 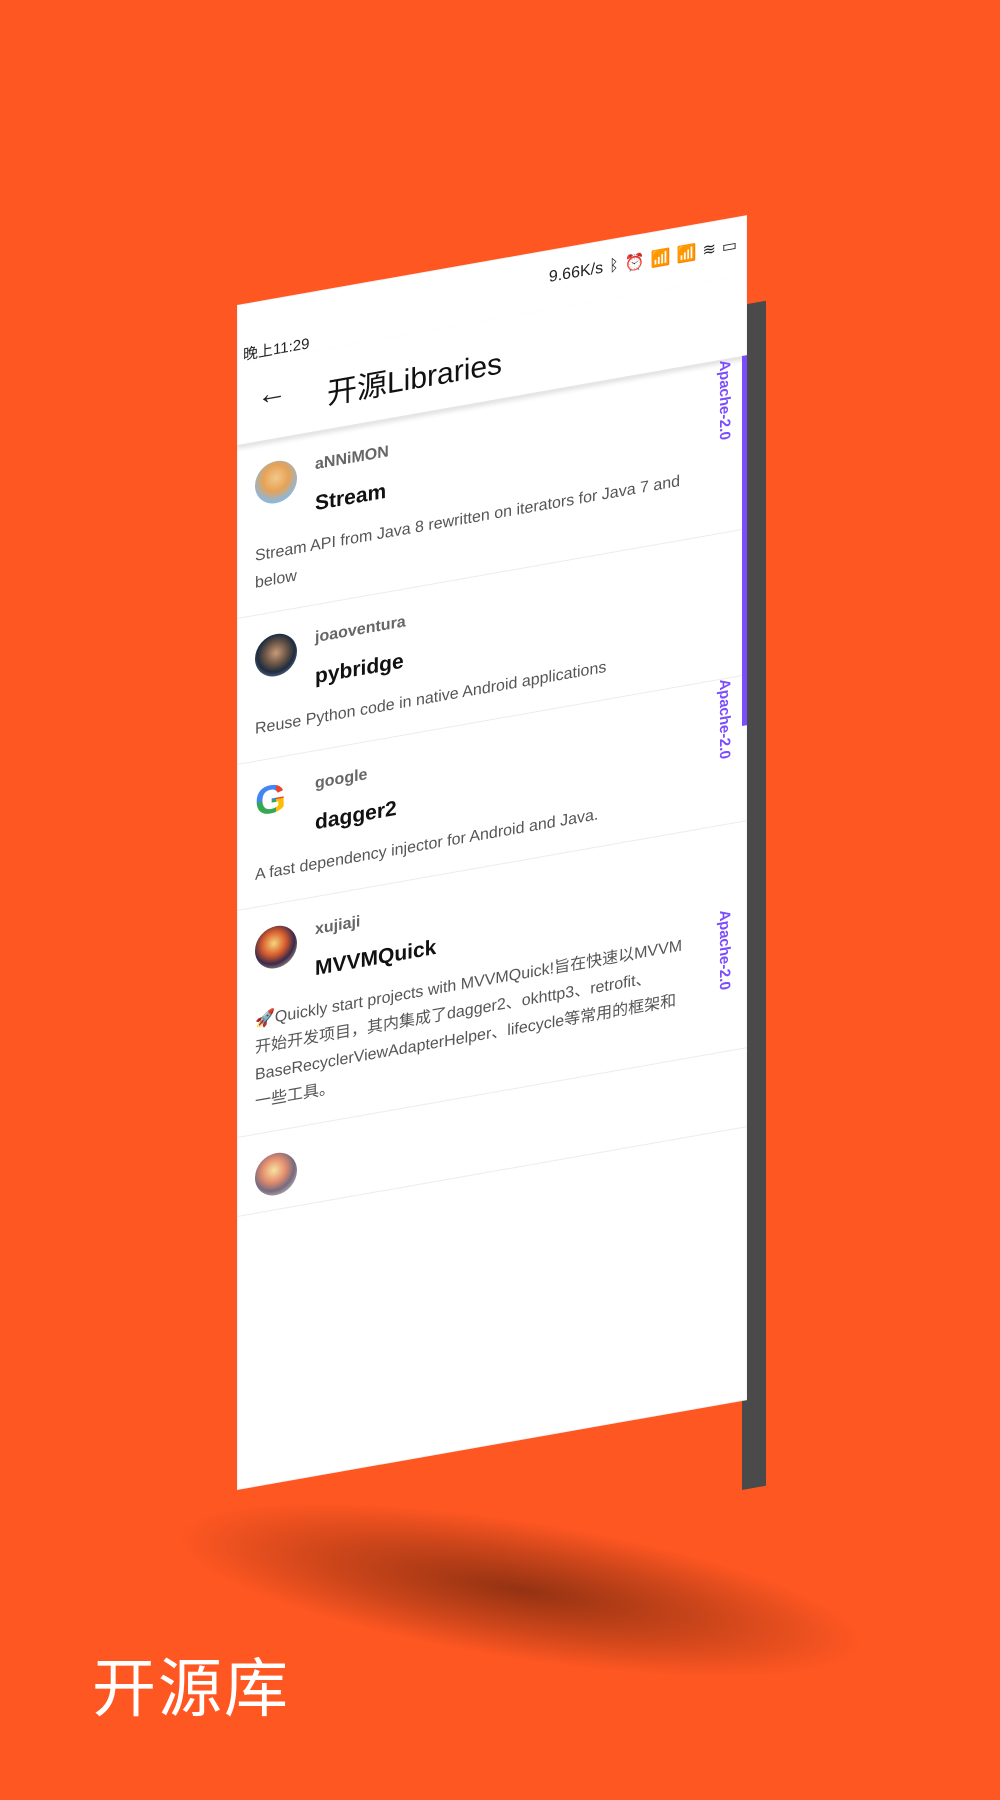 What do you see at coordinates (415, 379) in the screenshot?
I see `page-title: 开源Libraries` at bounding box center [415, 379].